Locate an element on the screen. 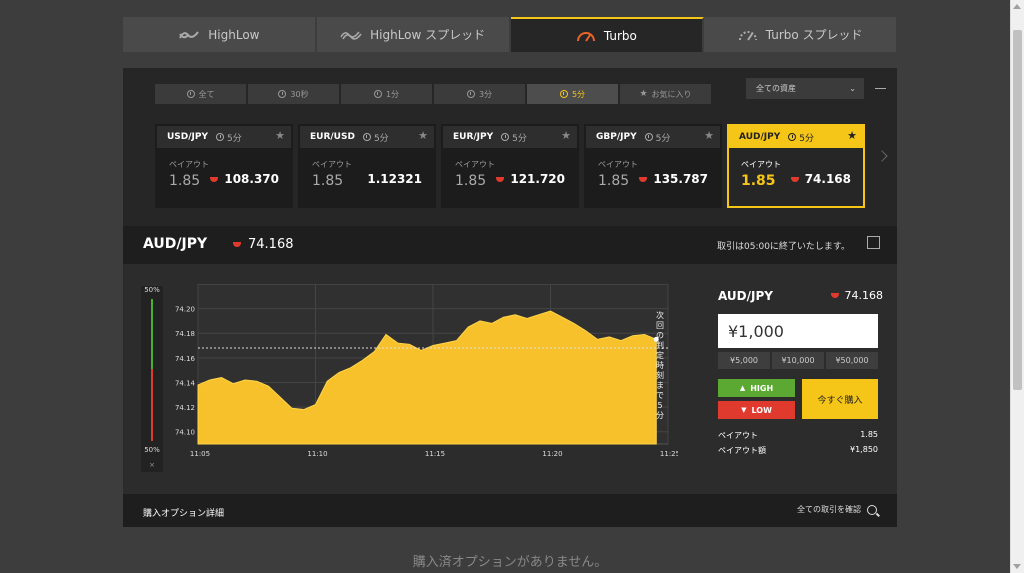  y-tick-label: 74.12 is located at coordinates (185, 408).